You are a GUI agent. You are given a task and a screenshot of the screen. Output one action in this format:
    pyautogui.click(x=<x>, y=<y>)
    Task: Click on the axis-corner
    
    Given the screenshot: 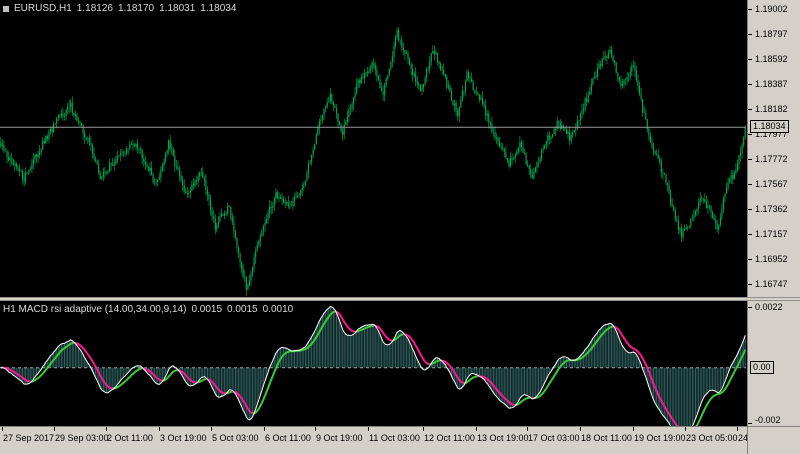 What is the action you would take?
    pyautogui.click(x=773, y=440)
    